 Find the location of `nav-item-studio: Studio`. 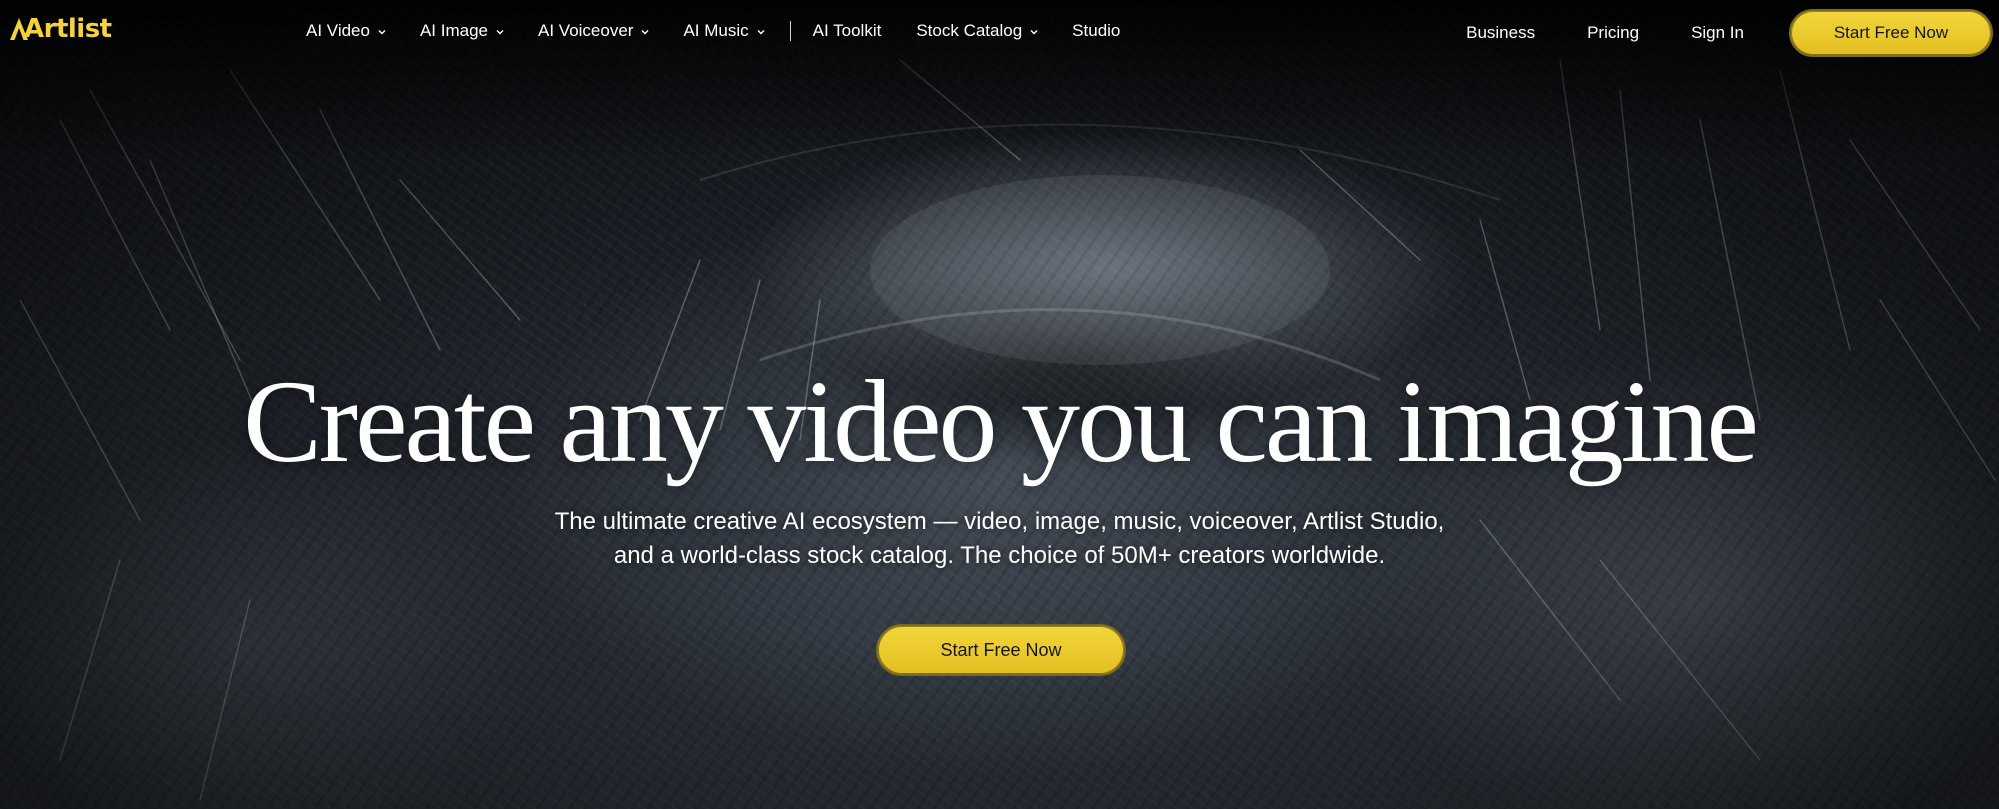

nav-item-studio: Studio is located at coordinates (1096, 31).